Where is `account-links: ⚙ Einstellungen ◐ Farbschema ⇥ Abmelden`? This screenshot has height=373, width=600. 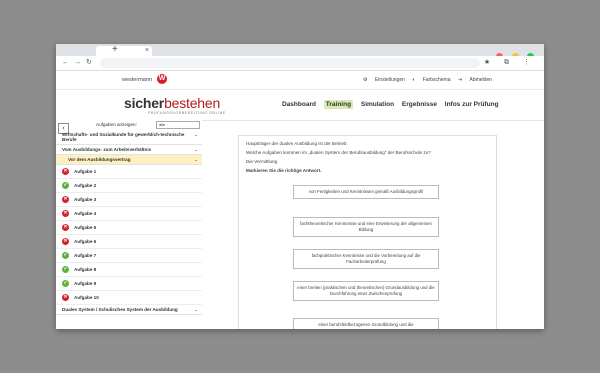 account-links: ⚙ Einstellungen ◐ Farbschema ⇥ Abmelden is located at coordinates (424, 80).